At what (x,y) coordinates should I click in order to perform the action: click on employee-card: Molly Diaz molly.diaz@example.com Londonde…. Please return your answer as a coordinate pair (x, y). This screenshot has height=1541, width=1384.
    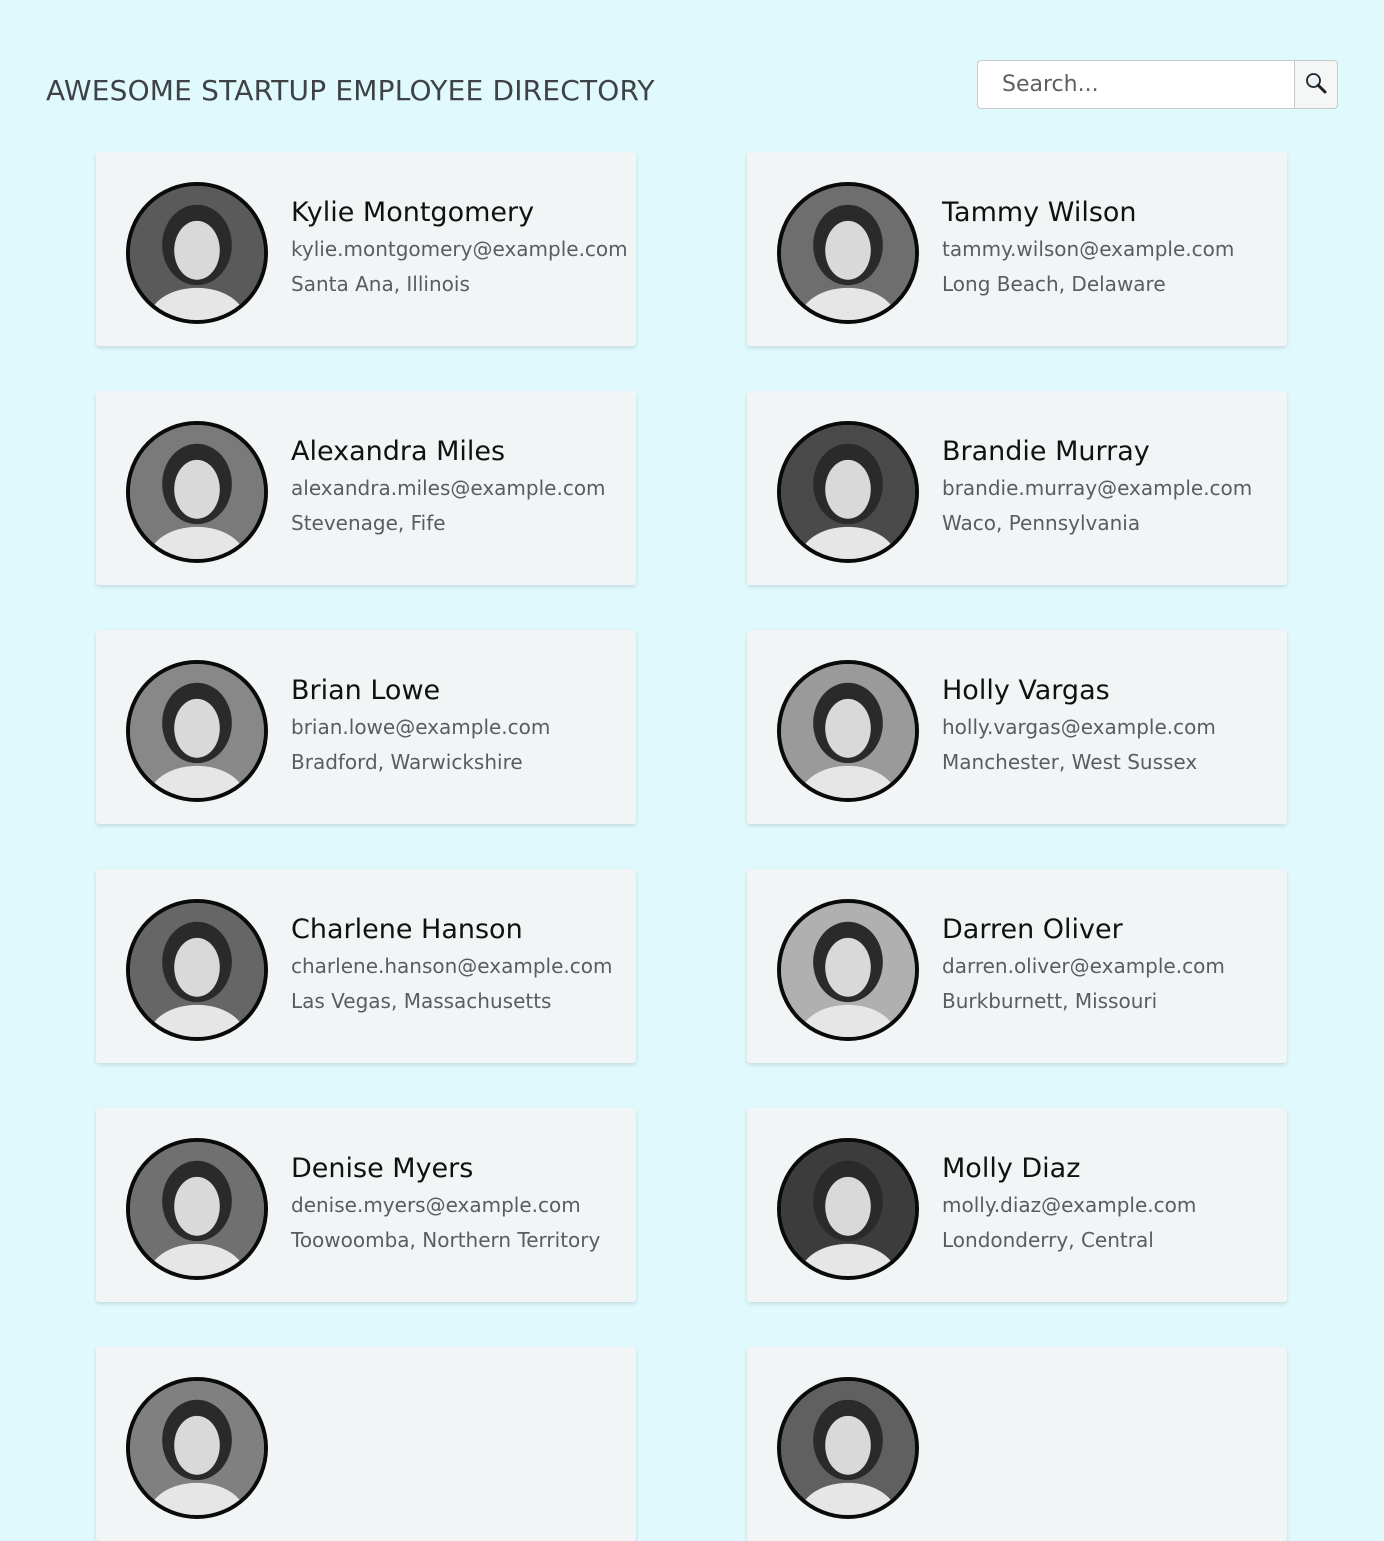
    Looking at the image, I should click on (1017, 1205).